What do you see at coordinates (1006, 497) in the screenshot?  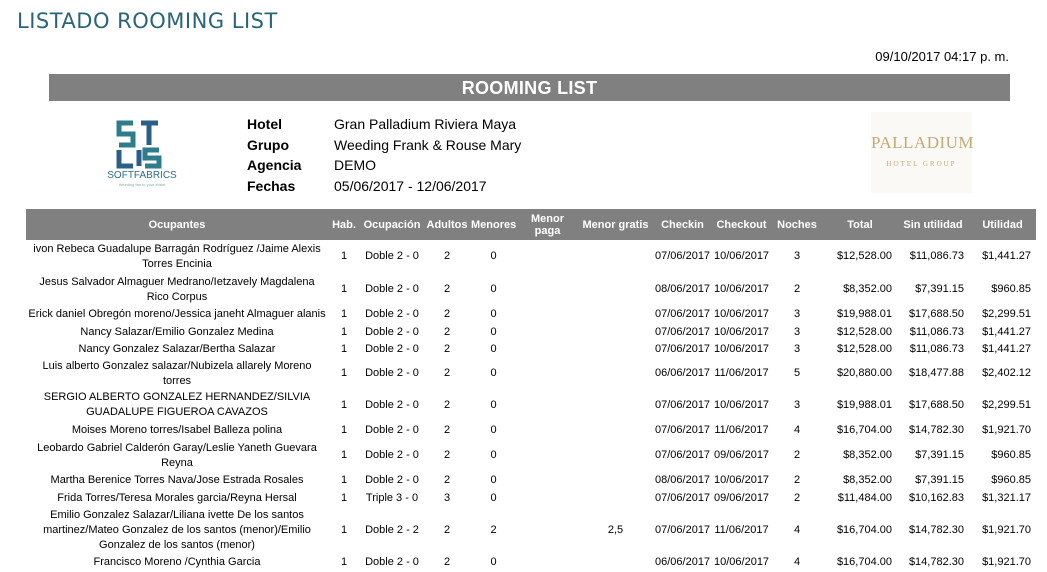 I see `cell-utilidad: $1,321.17` at bounding box center [1006, 497].